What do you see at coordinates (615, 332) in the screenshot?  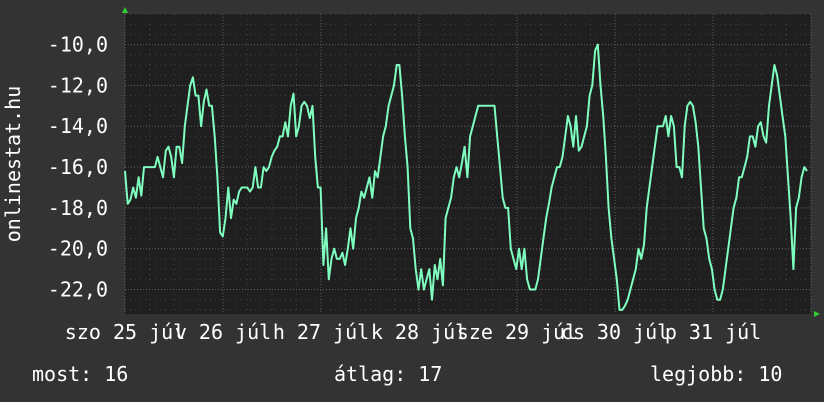 I see `x-tick-label: cs 30 júl` at bounding box center [615, 332].